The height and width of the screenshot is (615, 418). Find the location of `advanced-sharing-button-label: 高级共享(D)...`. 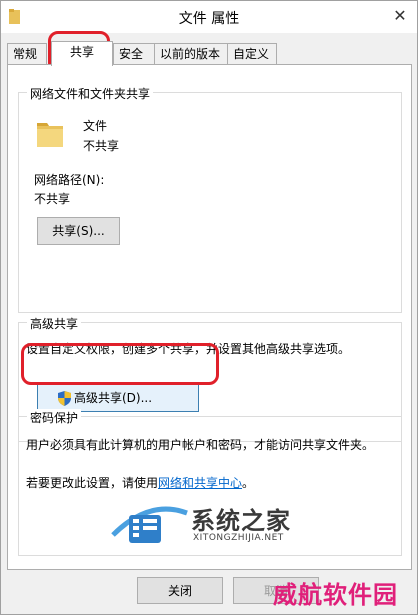

advanced-sharing-button-label: 高级共享(D)... is located at coordinates (113, 398).